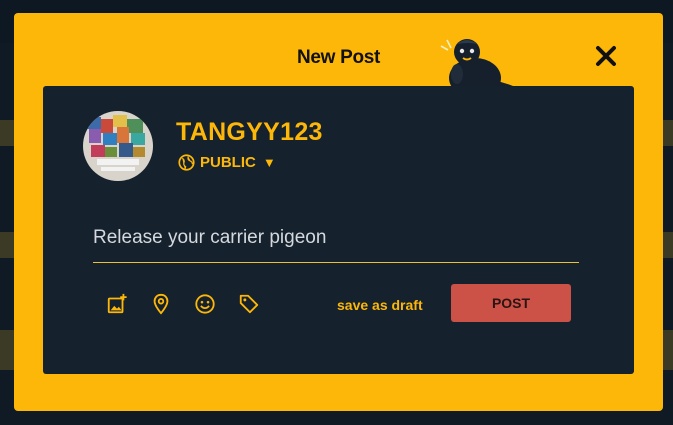  Describe the element at coordinates (606, 56) in the screenshot. I see `close-icon` at that location.